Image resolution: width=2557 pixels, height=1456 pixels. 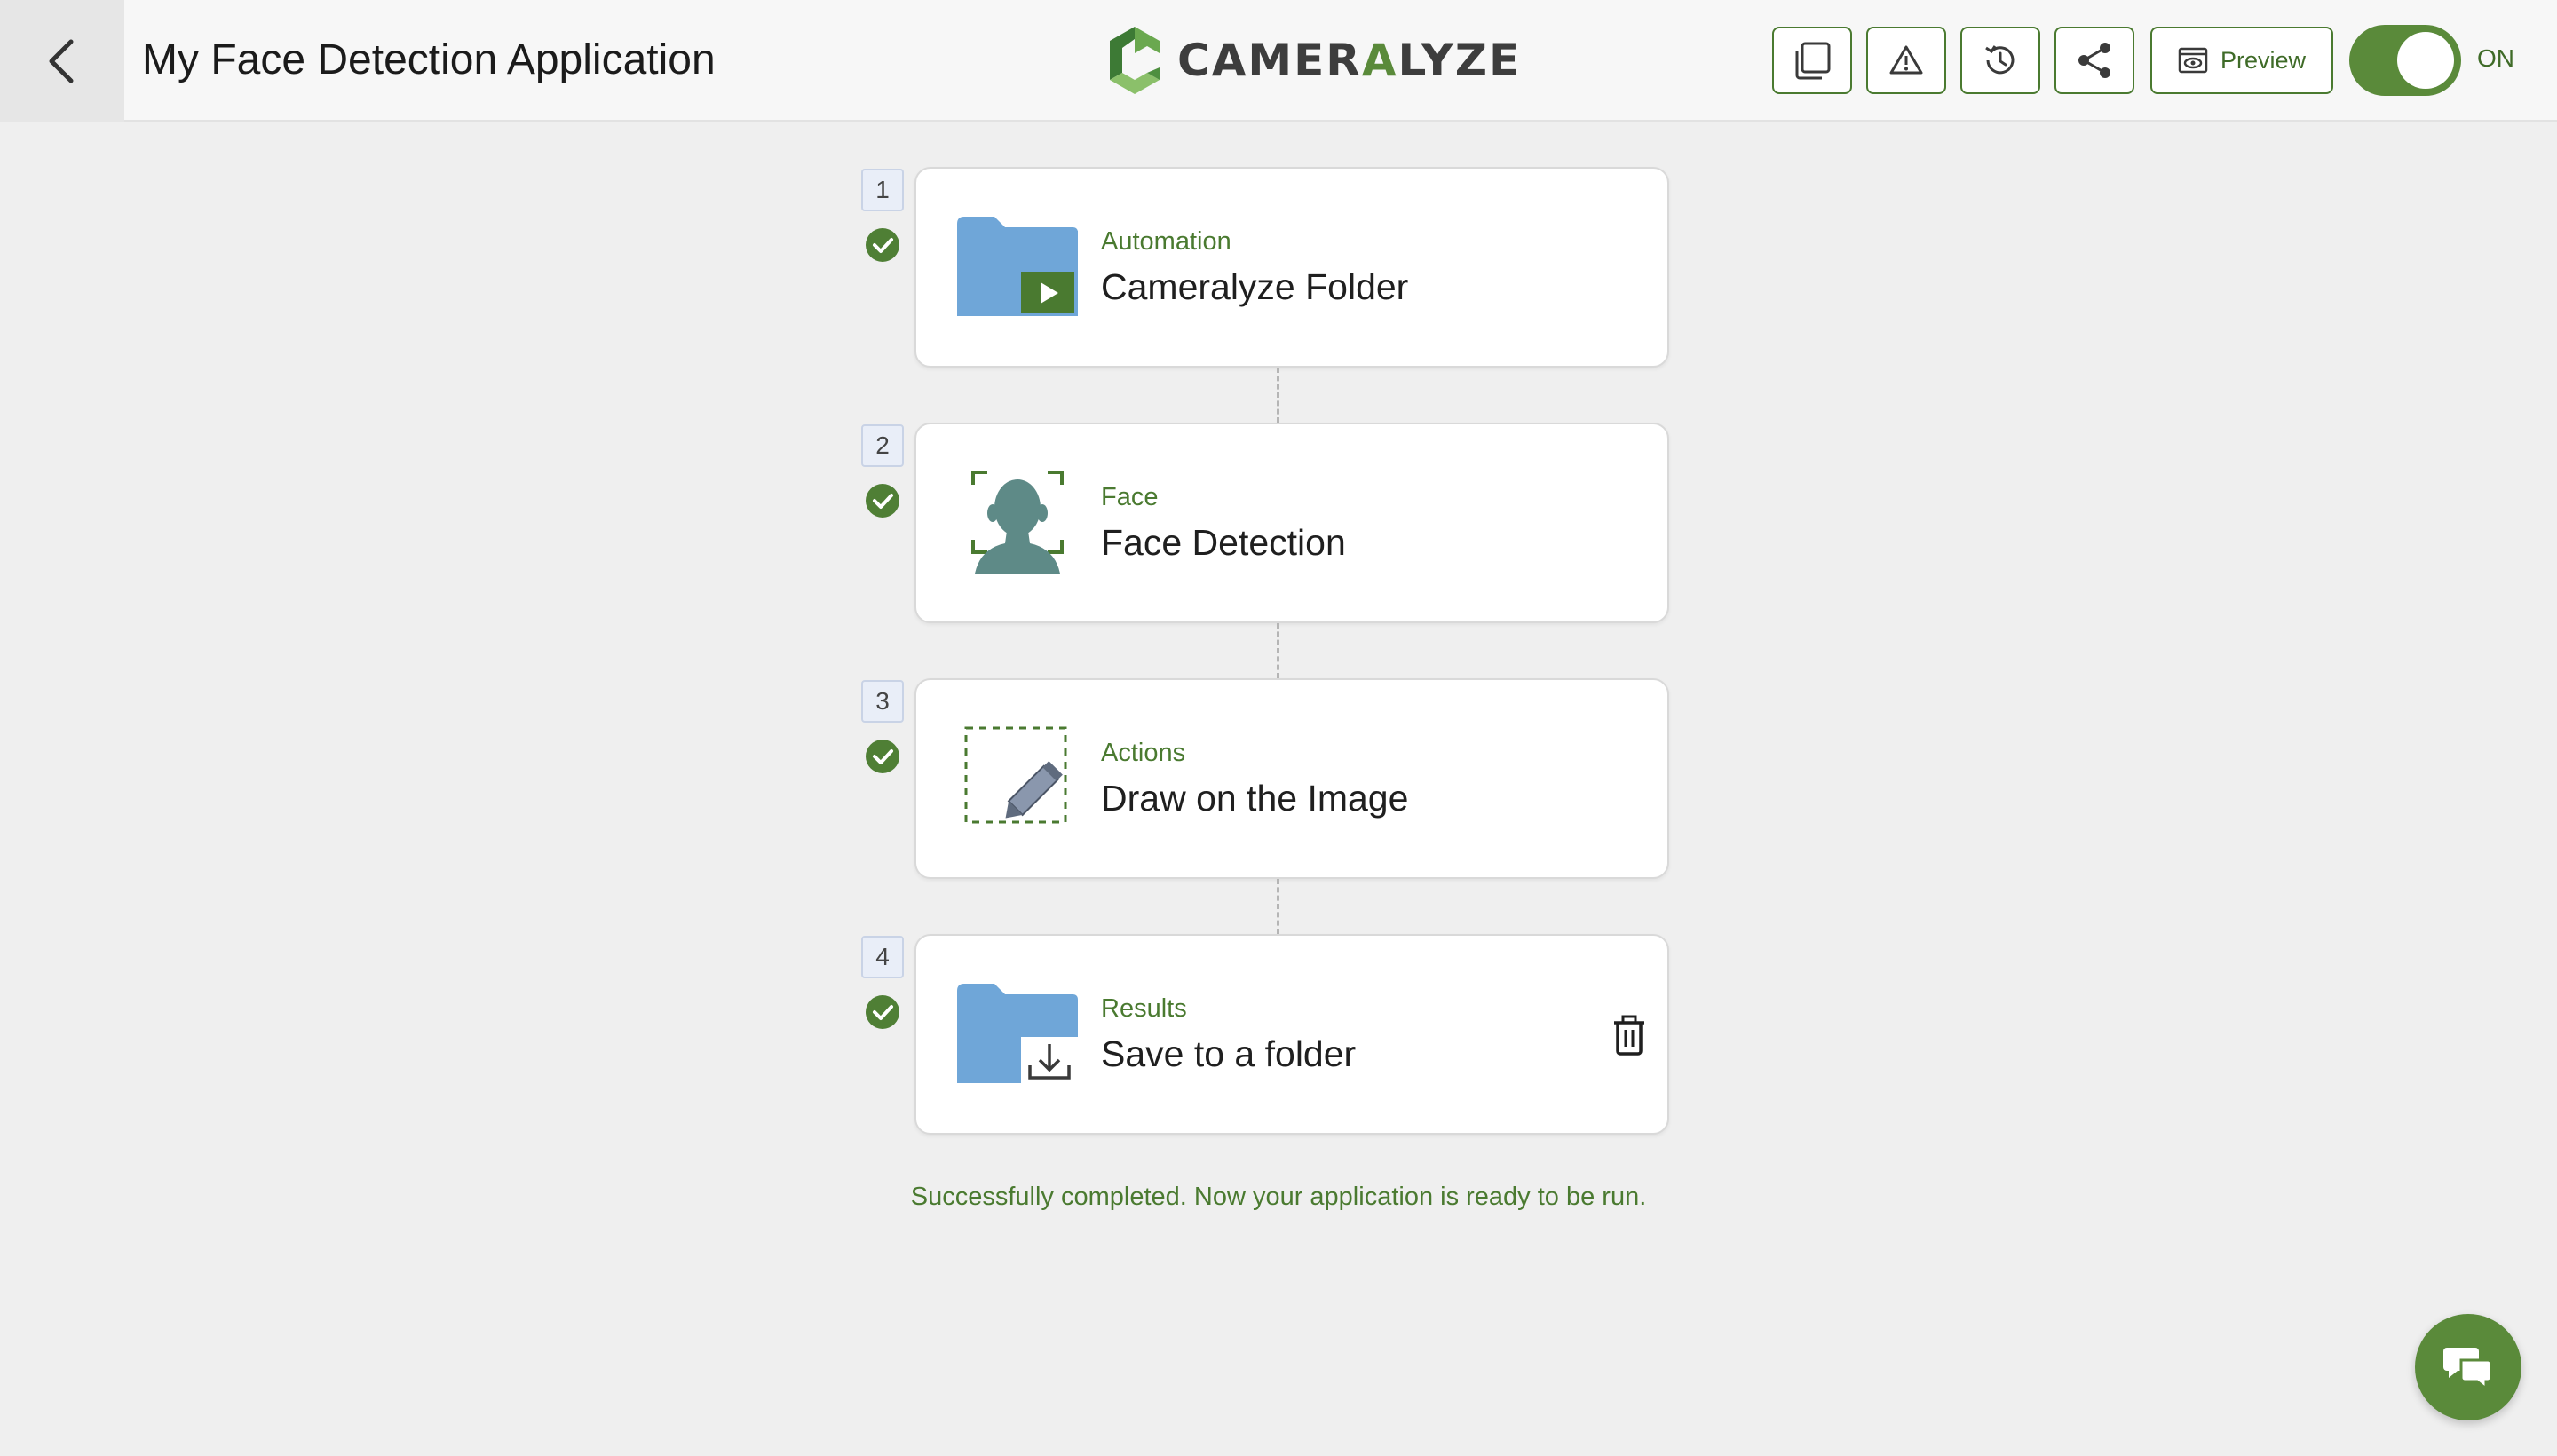 I want to click on app-toggle, so click(x=2405, y=60).